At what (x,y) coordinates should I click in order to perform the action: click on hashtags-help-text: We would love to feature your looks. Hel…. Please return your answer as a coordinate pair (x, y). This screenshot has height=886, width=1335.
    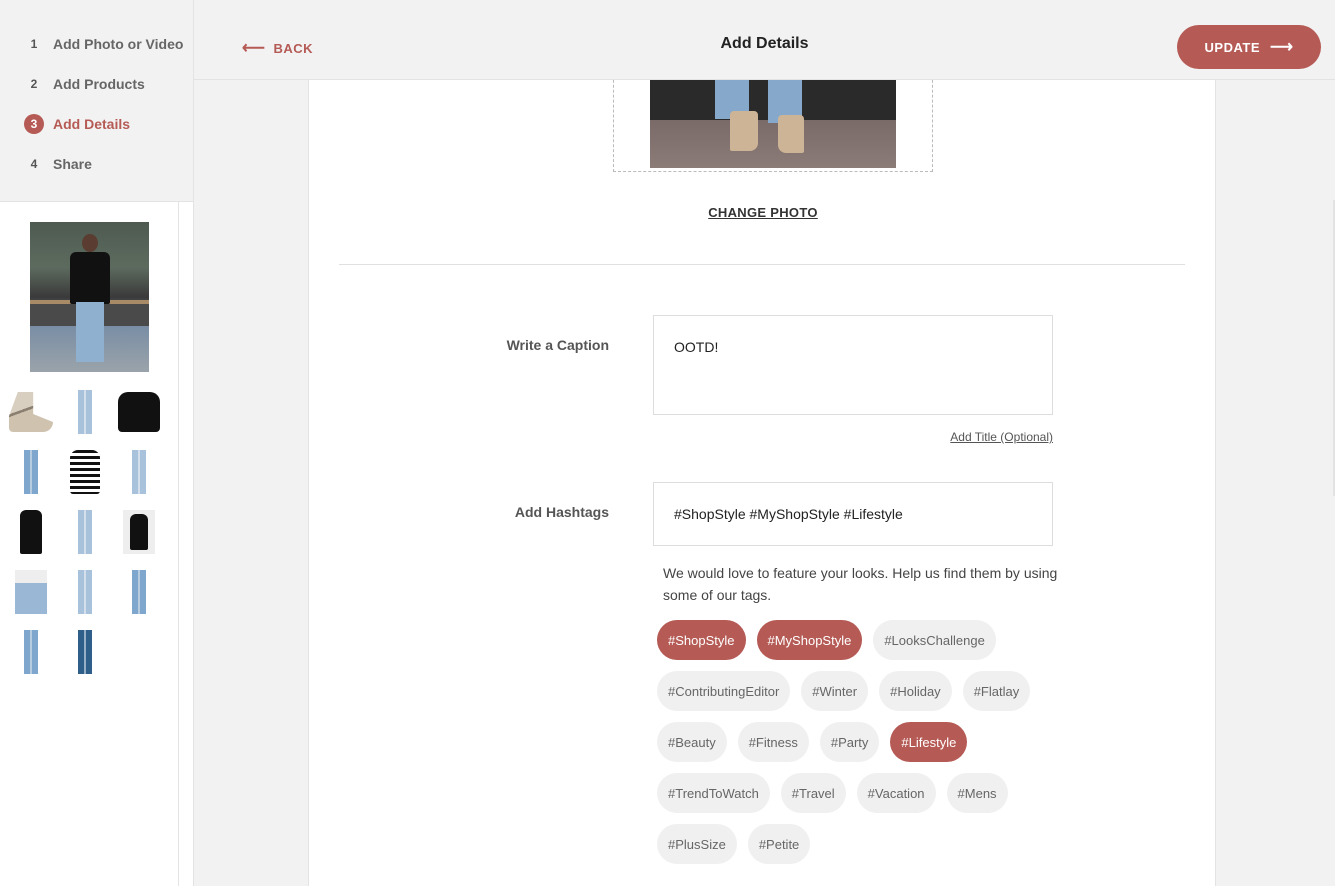
    Looking at the image, I should click on (860, 584).